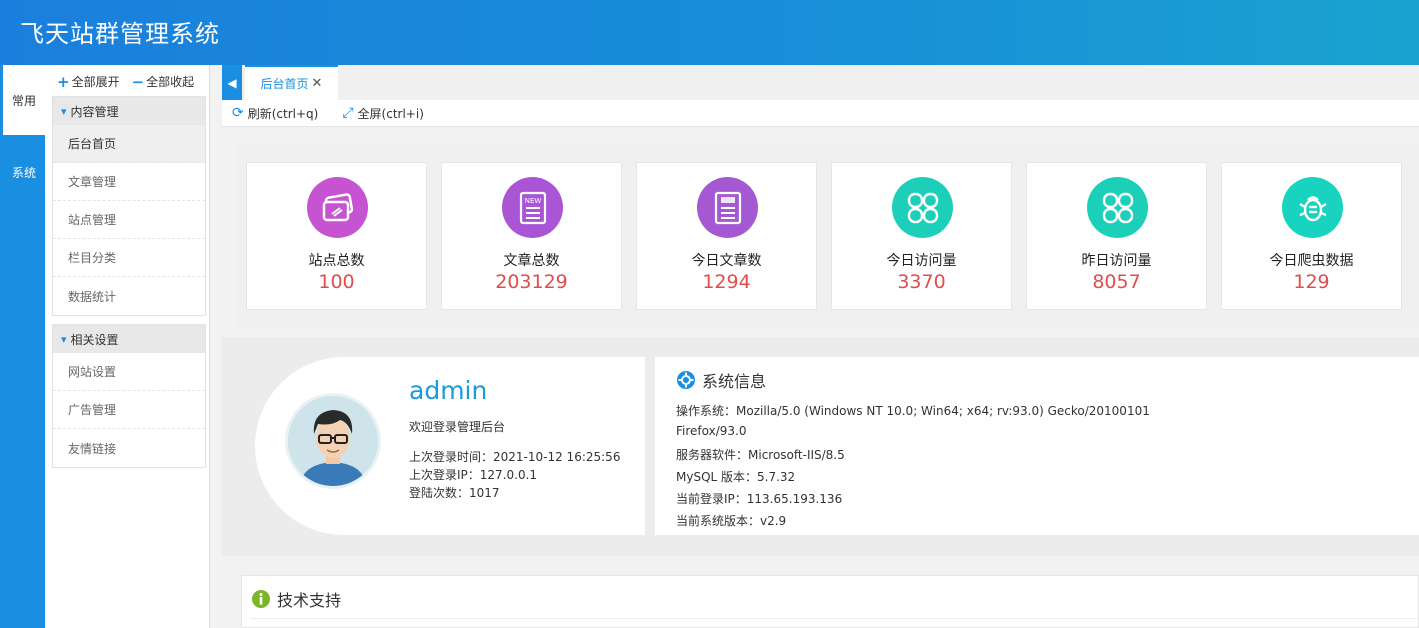 The width and height of the screenshot is (1419, 628). What do you see at coordinates (317, 83) in the screenshot?
I see `close-icon: ✕` at bounding box center [317, 83].